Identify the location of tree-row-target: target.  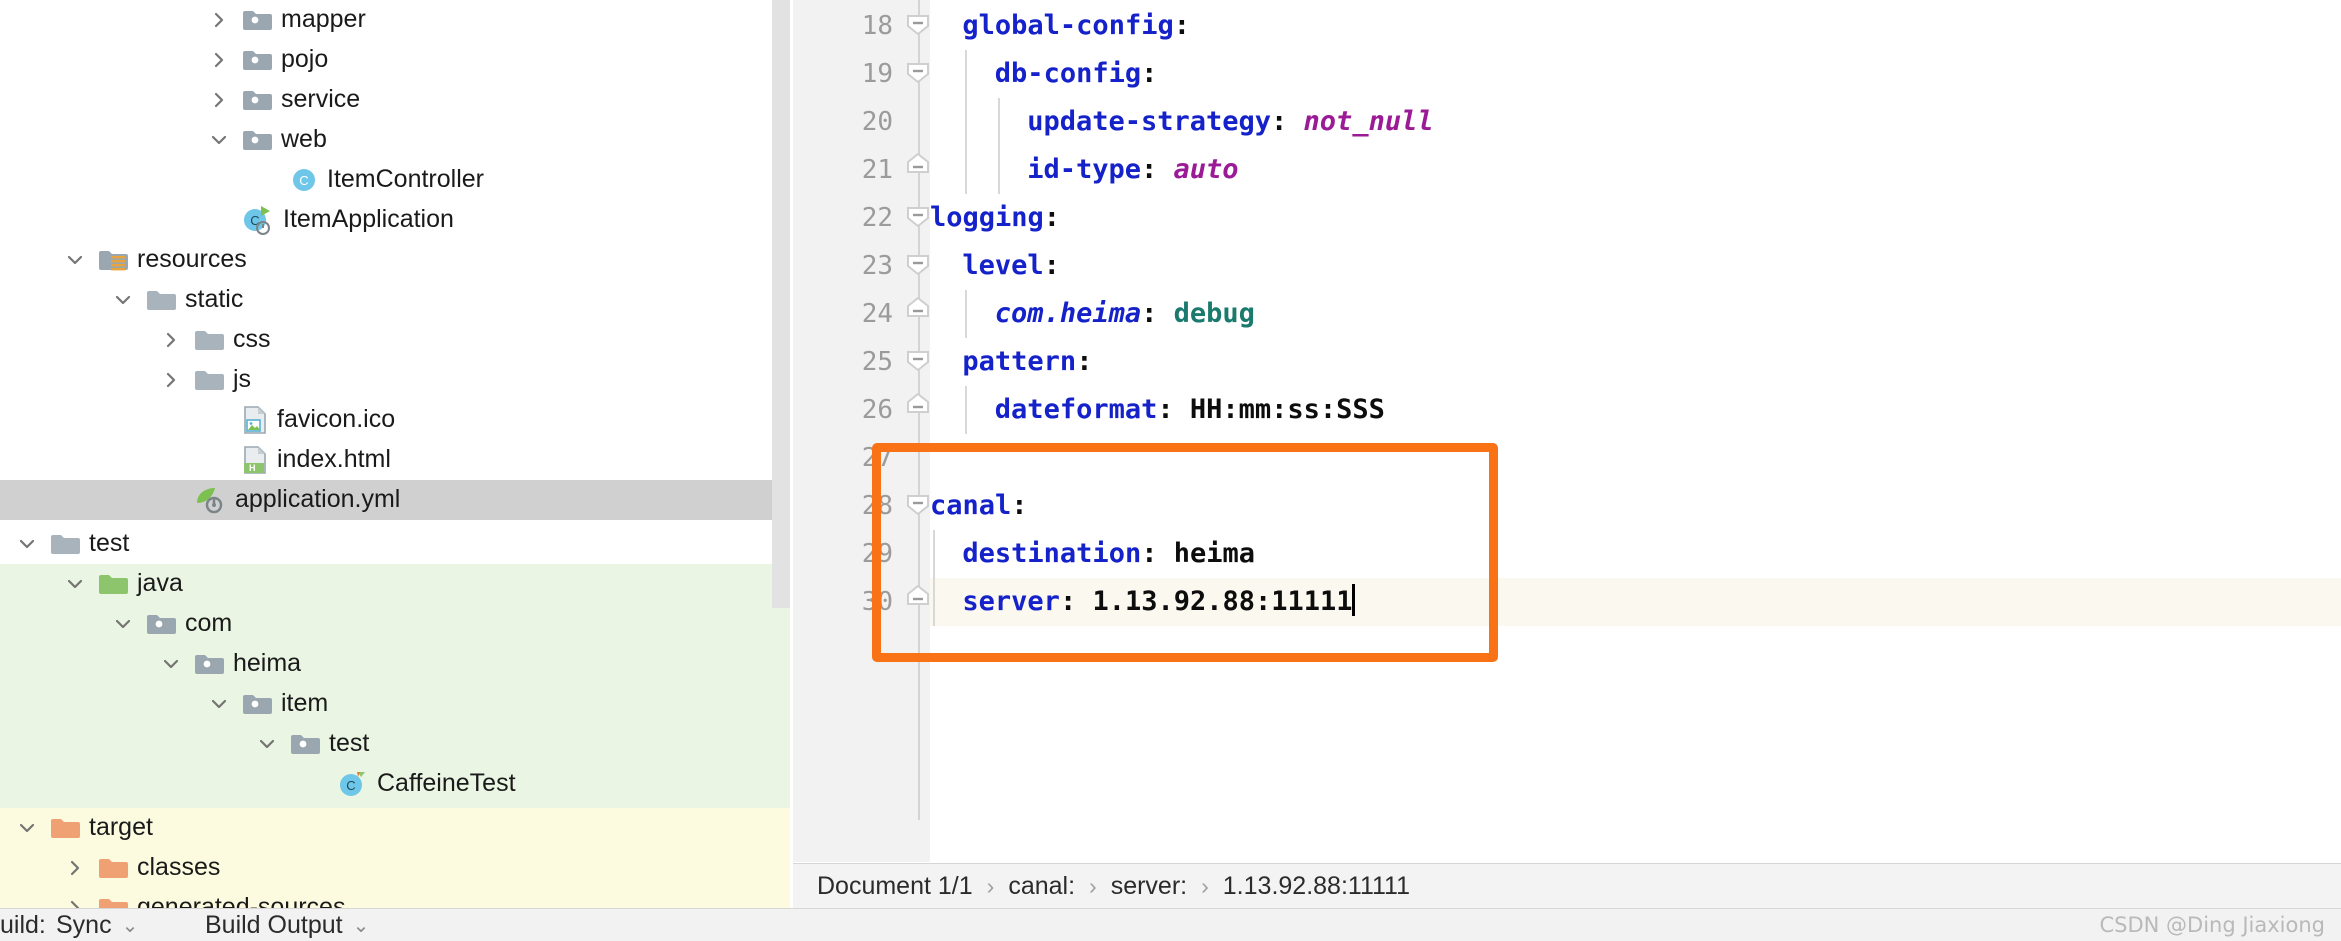
(395, 828).